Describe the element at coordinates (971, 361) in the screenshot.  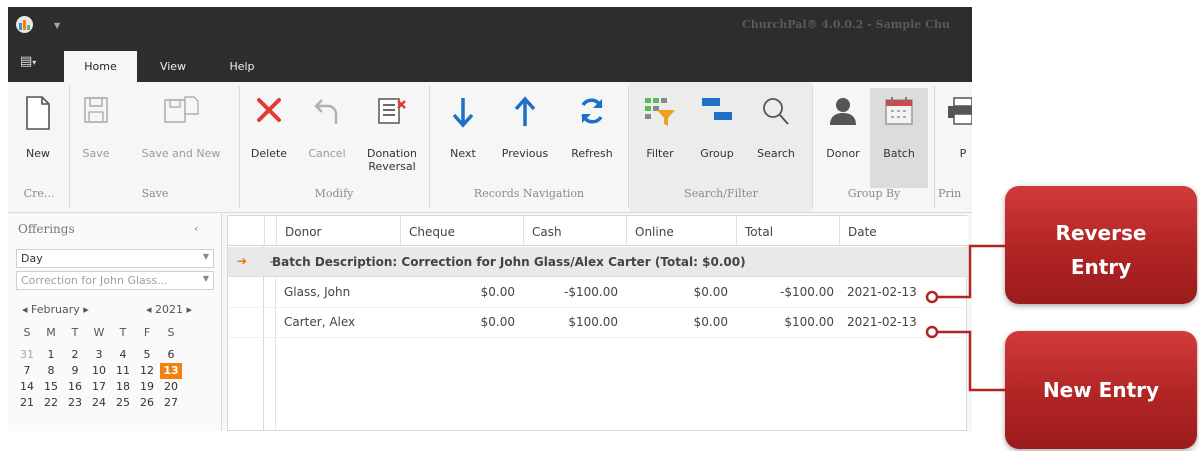
I see `new-entry-line` at that location.